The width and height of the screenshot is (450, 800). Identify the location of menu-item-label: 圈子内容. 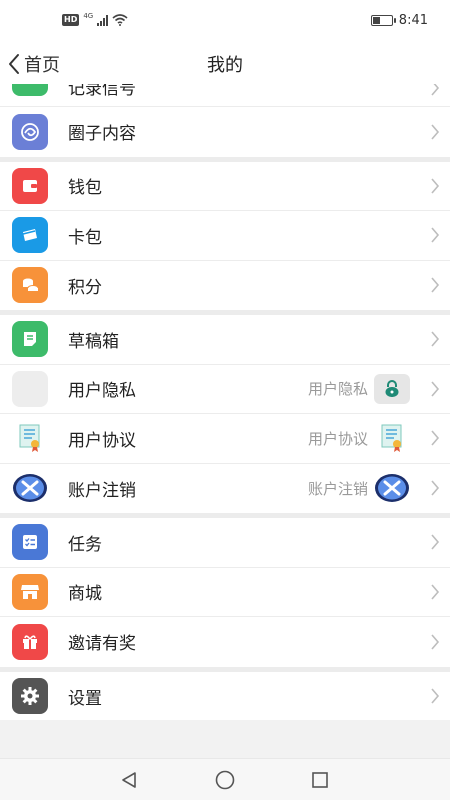
(102, 134).